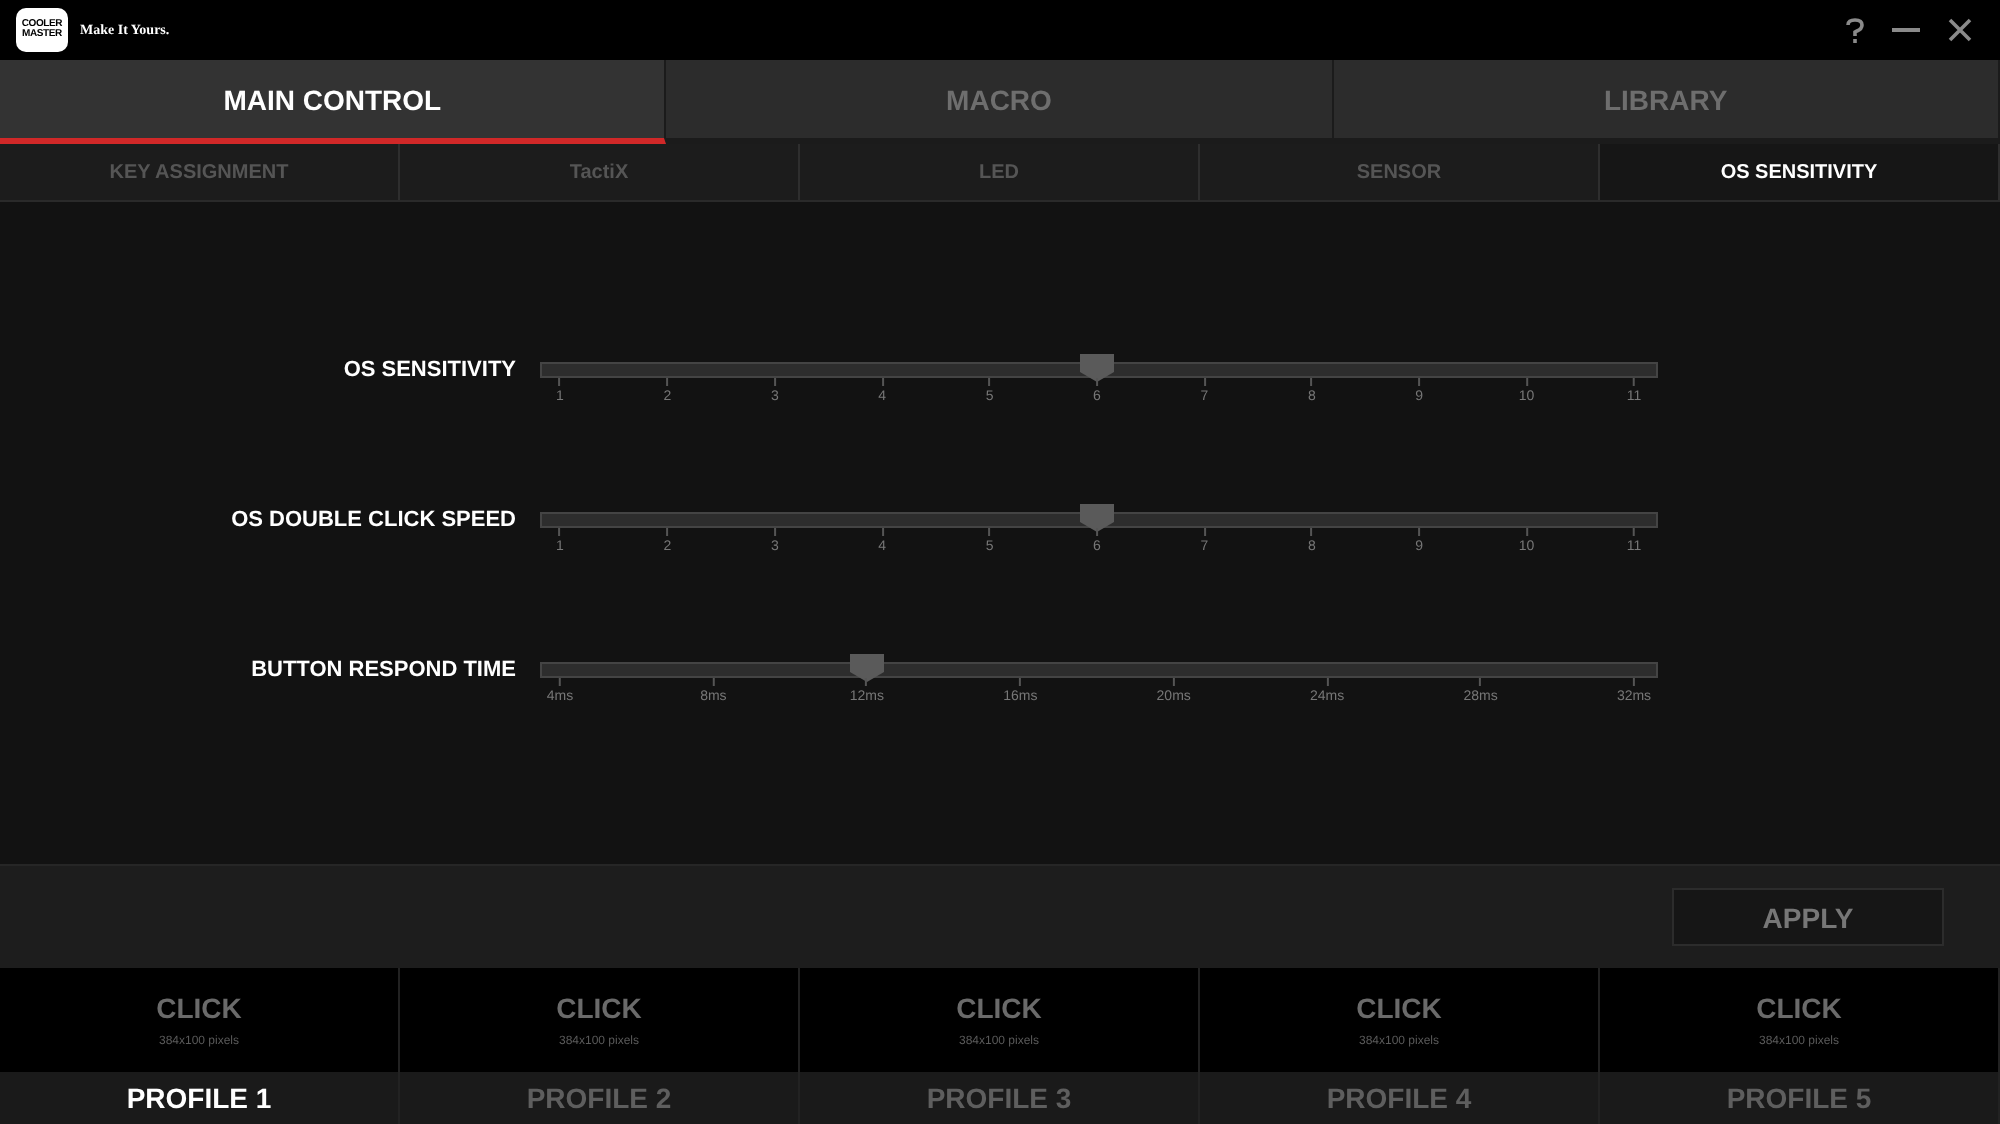 Image resolution: width=2000 pixels, height=1124 pixels. I want to click on profile-tab: PROFILE 4, so click(1399, 1098).